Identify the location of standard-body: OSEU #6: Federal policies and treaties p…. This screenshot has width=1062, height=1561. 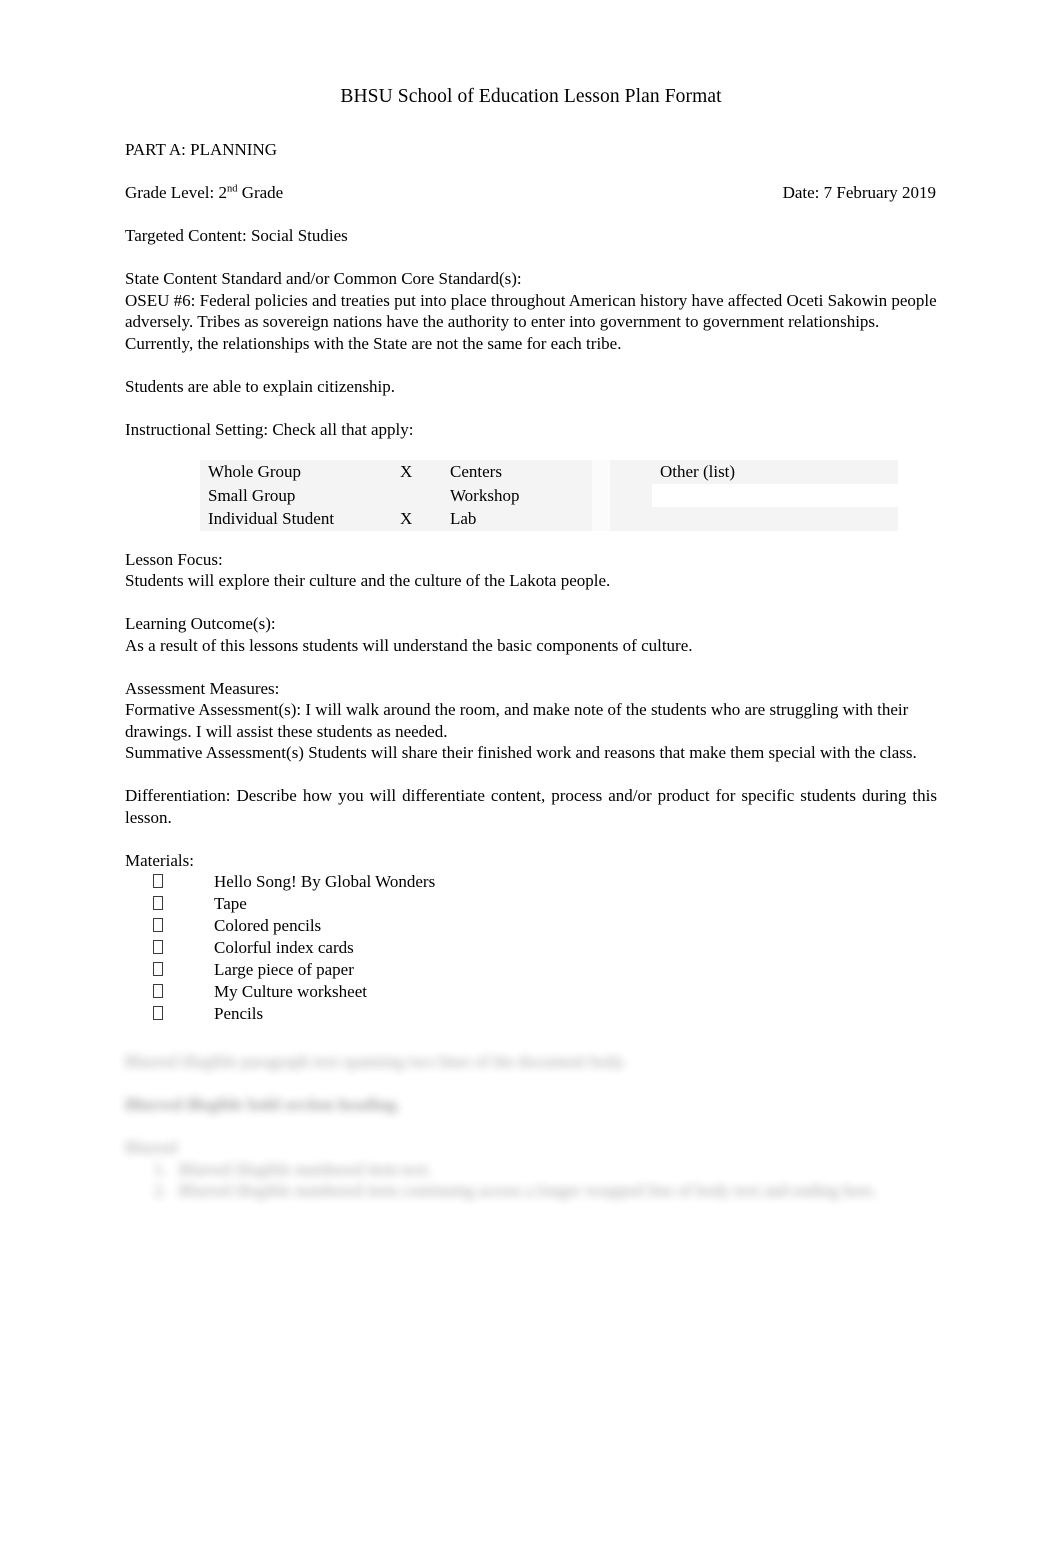
(531, 321).